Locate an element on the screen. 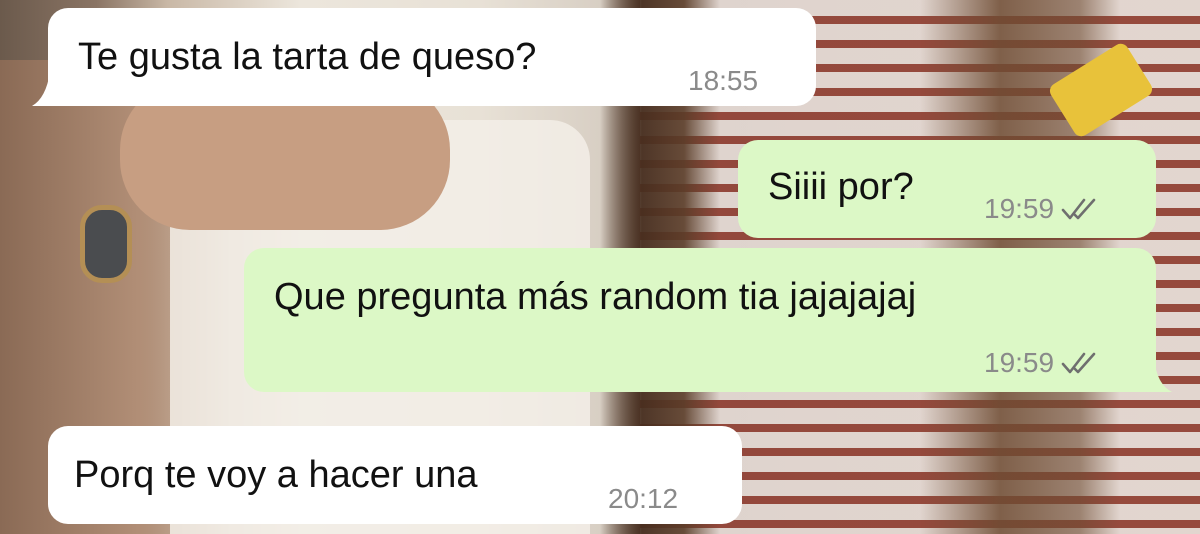 The image size is (1200, 534). message-bubble-incoming: Te gusta la tarta de queso? 18:55 is located at coordinates (432, 57).